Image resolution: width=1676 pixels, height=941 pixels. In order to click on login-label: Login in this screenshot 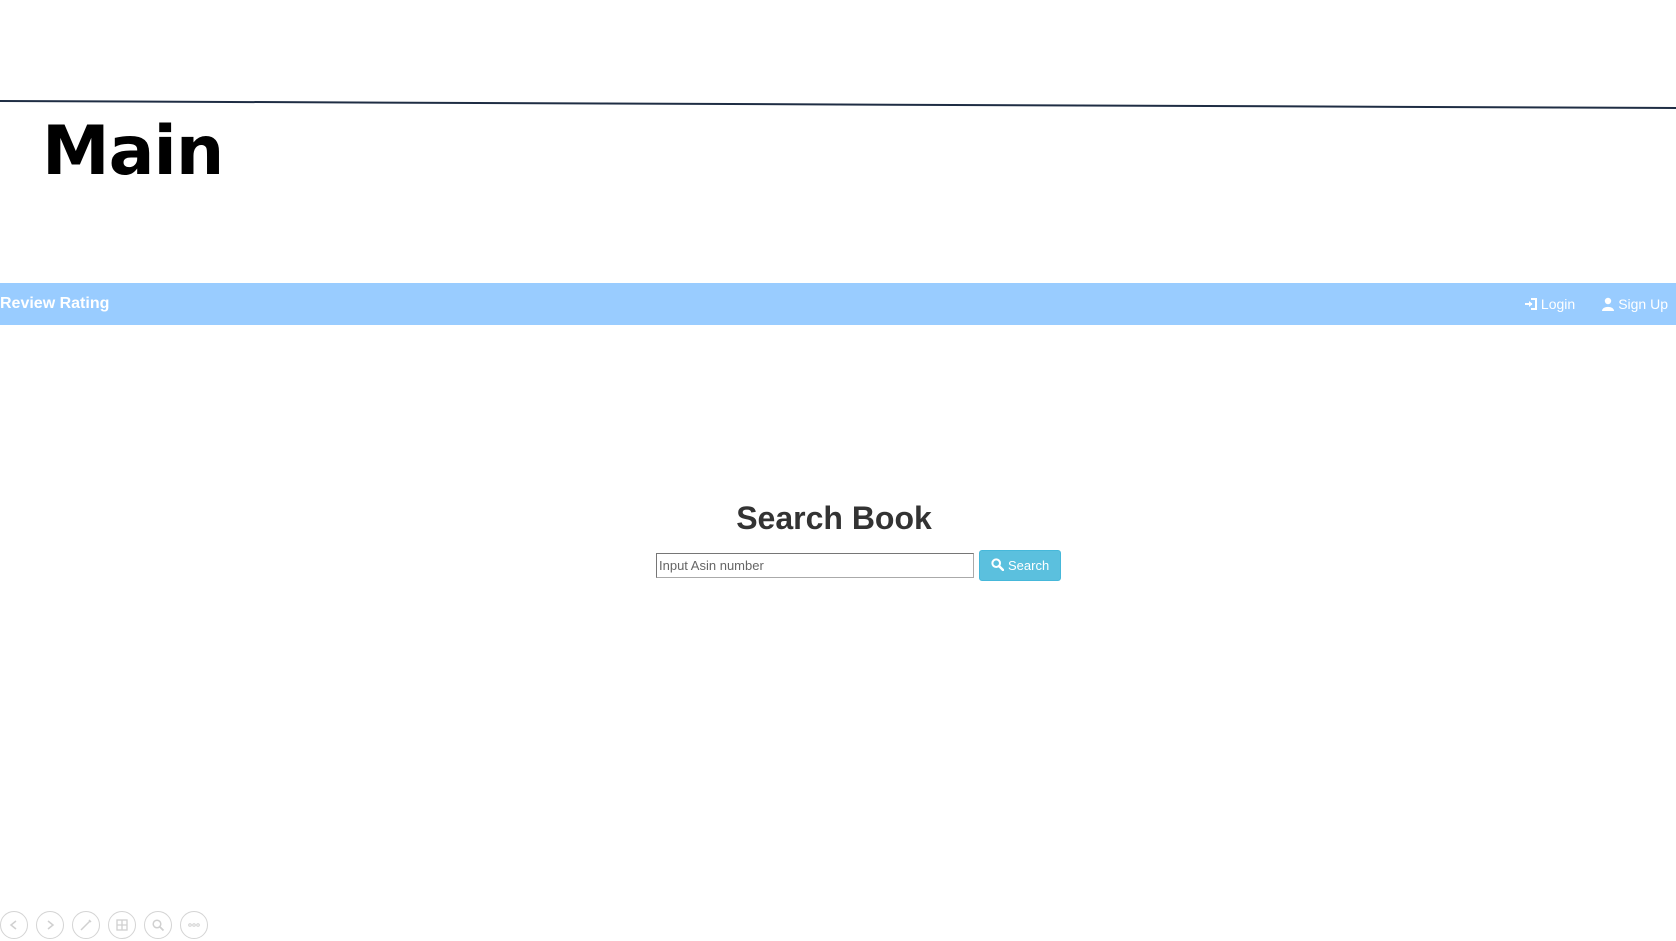, I will do `click(1558, 304)`.